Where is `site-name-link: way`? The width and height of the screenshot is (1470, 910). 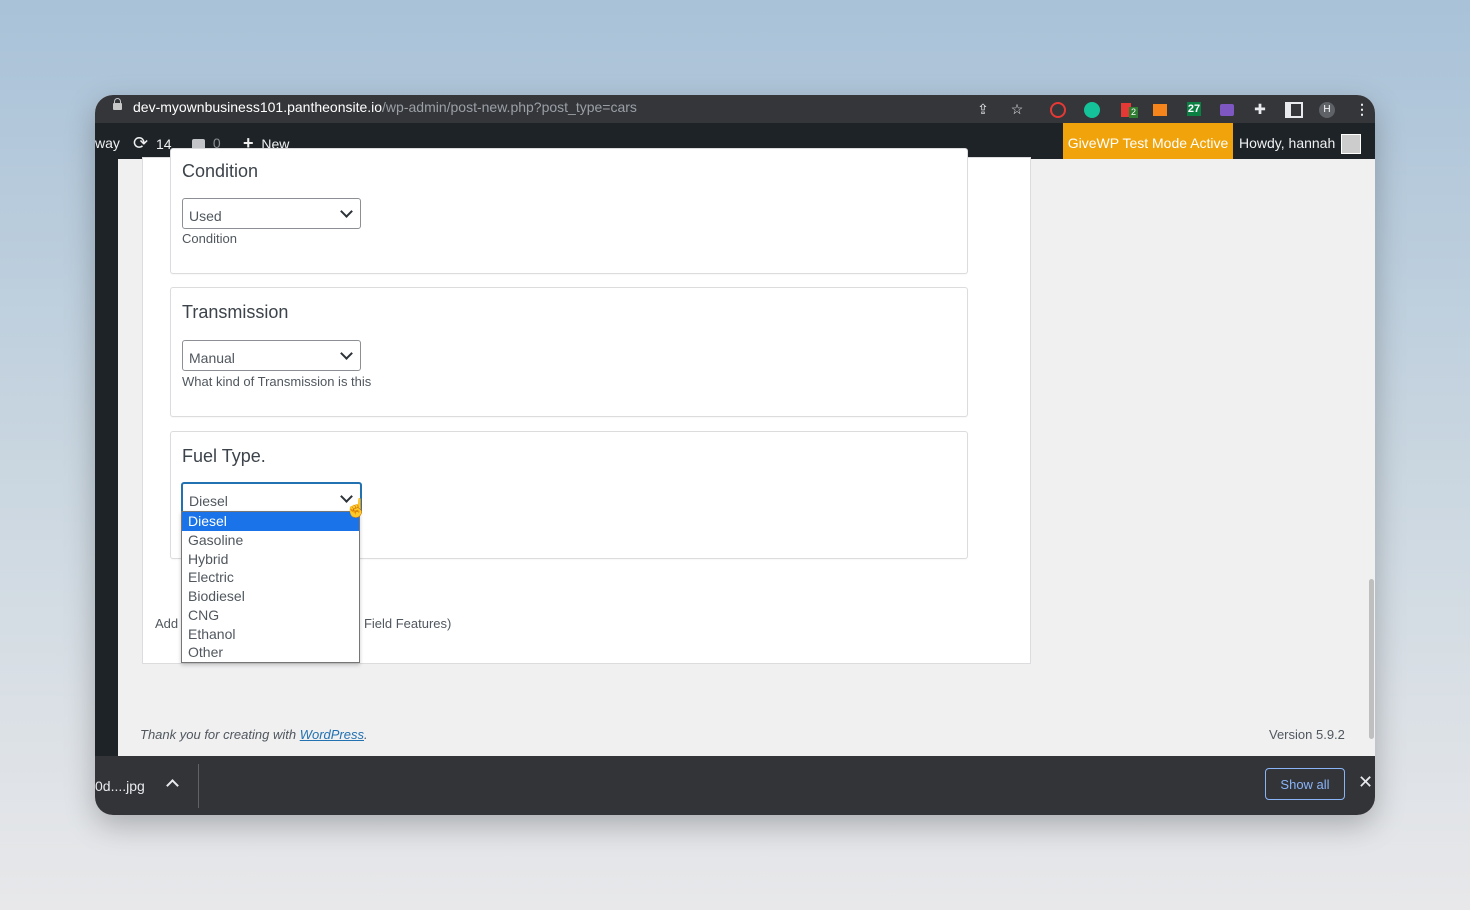
site-name-link: way is located at coordinates (107, 141).